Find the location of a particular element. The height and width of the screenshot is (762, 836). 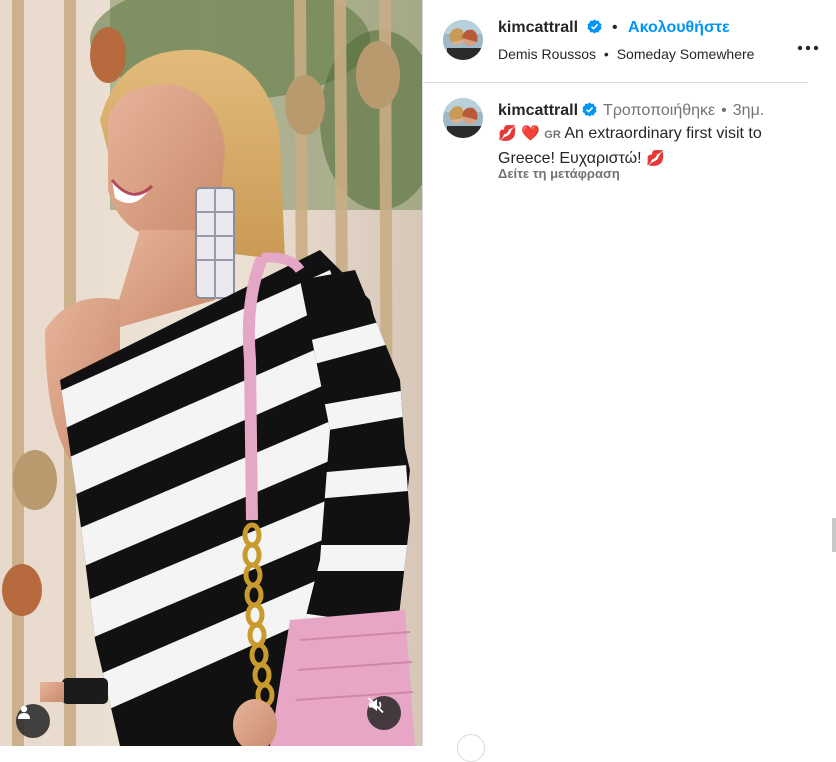

user-tag-icon is located at coordinates (24, 712).